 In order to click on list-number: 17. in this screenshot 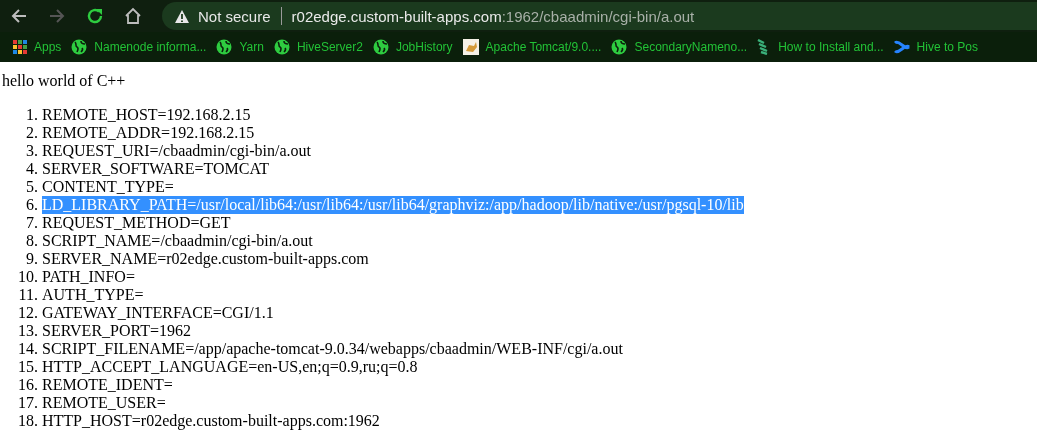, I will do `click(28, 403)`.